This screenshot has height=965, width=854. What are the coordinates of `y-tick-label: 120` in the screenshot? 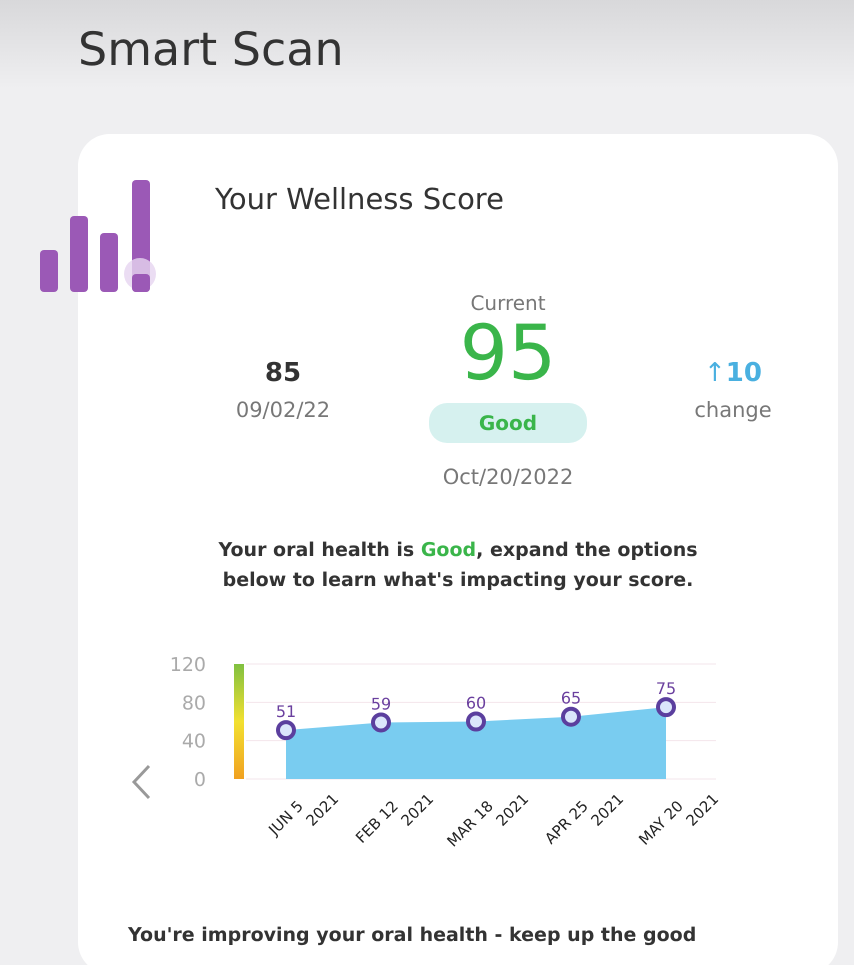 It's located at (188, 665).